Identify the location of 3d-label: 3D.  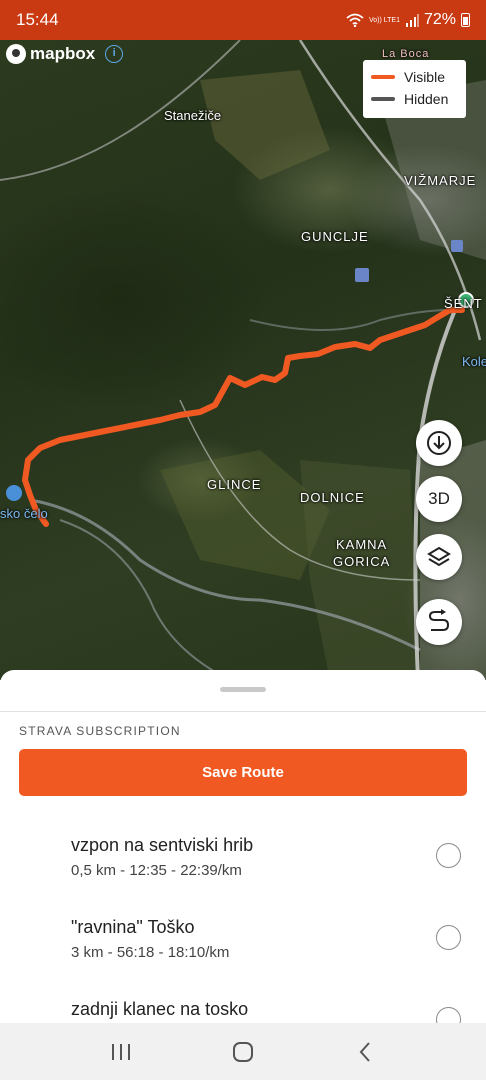
(439, 498).